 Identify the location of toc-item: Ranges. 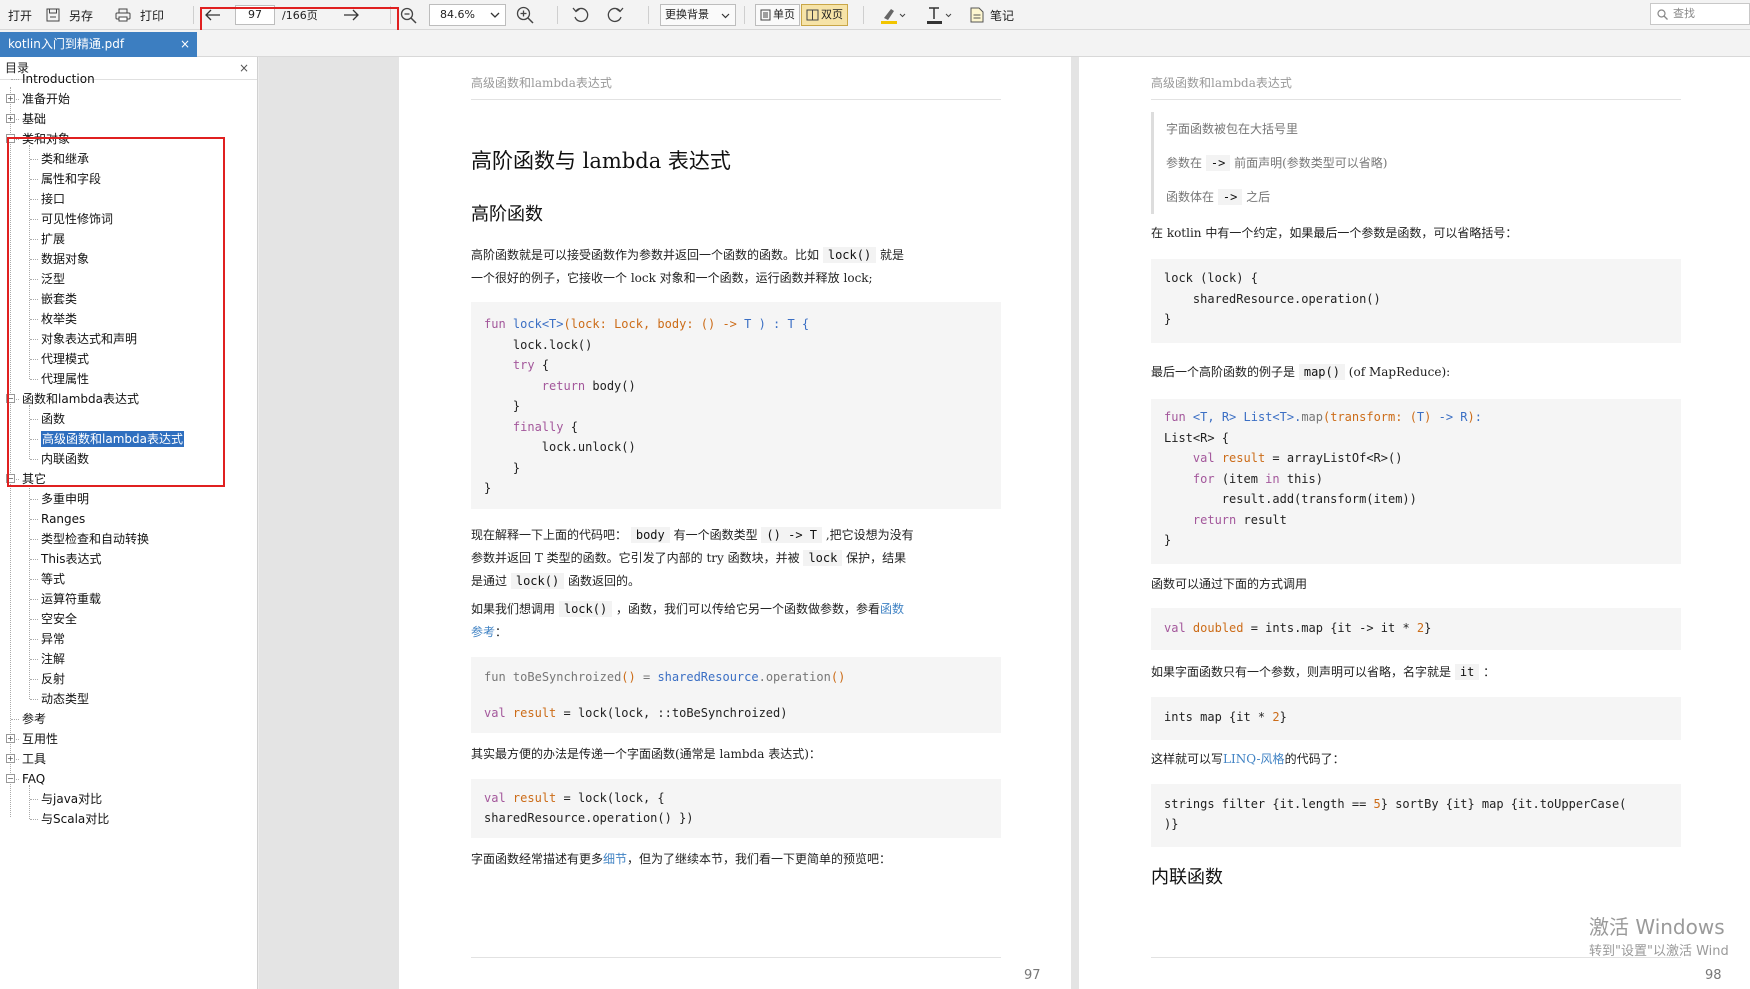
(63, 519).